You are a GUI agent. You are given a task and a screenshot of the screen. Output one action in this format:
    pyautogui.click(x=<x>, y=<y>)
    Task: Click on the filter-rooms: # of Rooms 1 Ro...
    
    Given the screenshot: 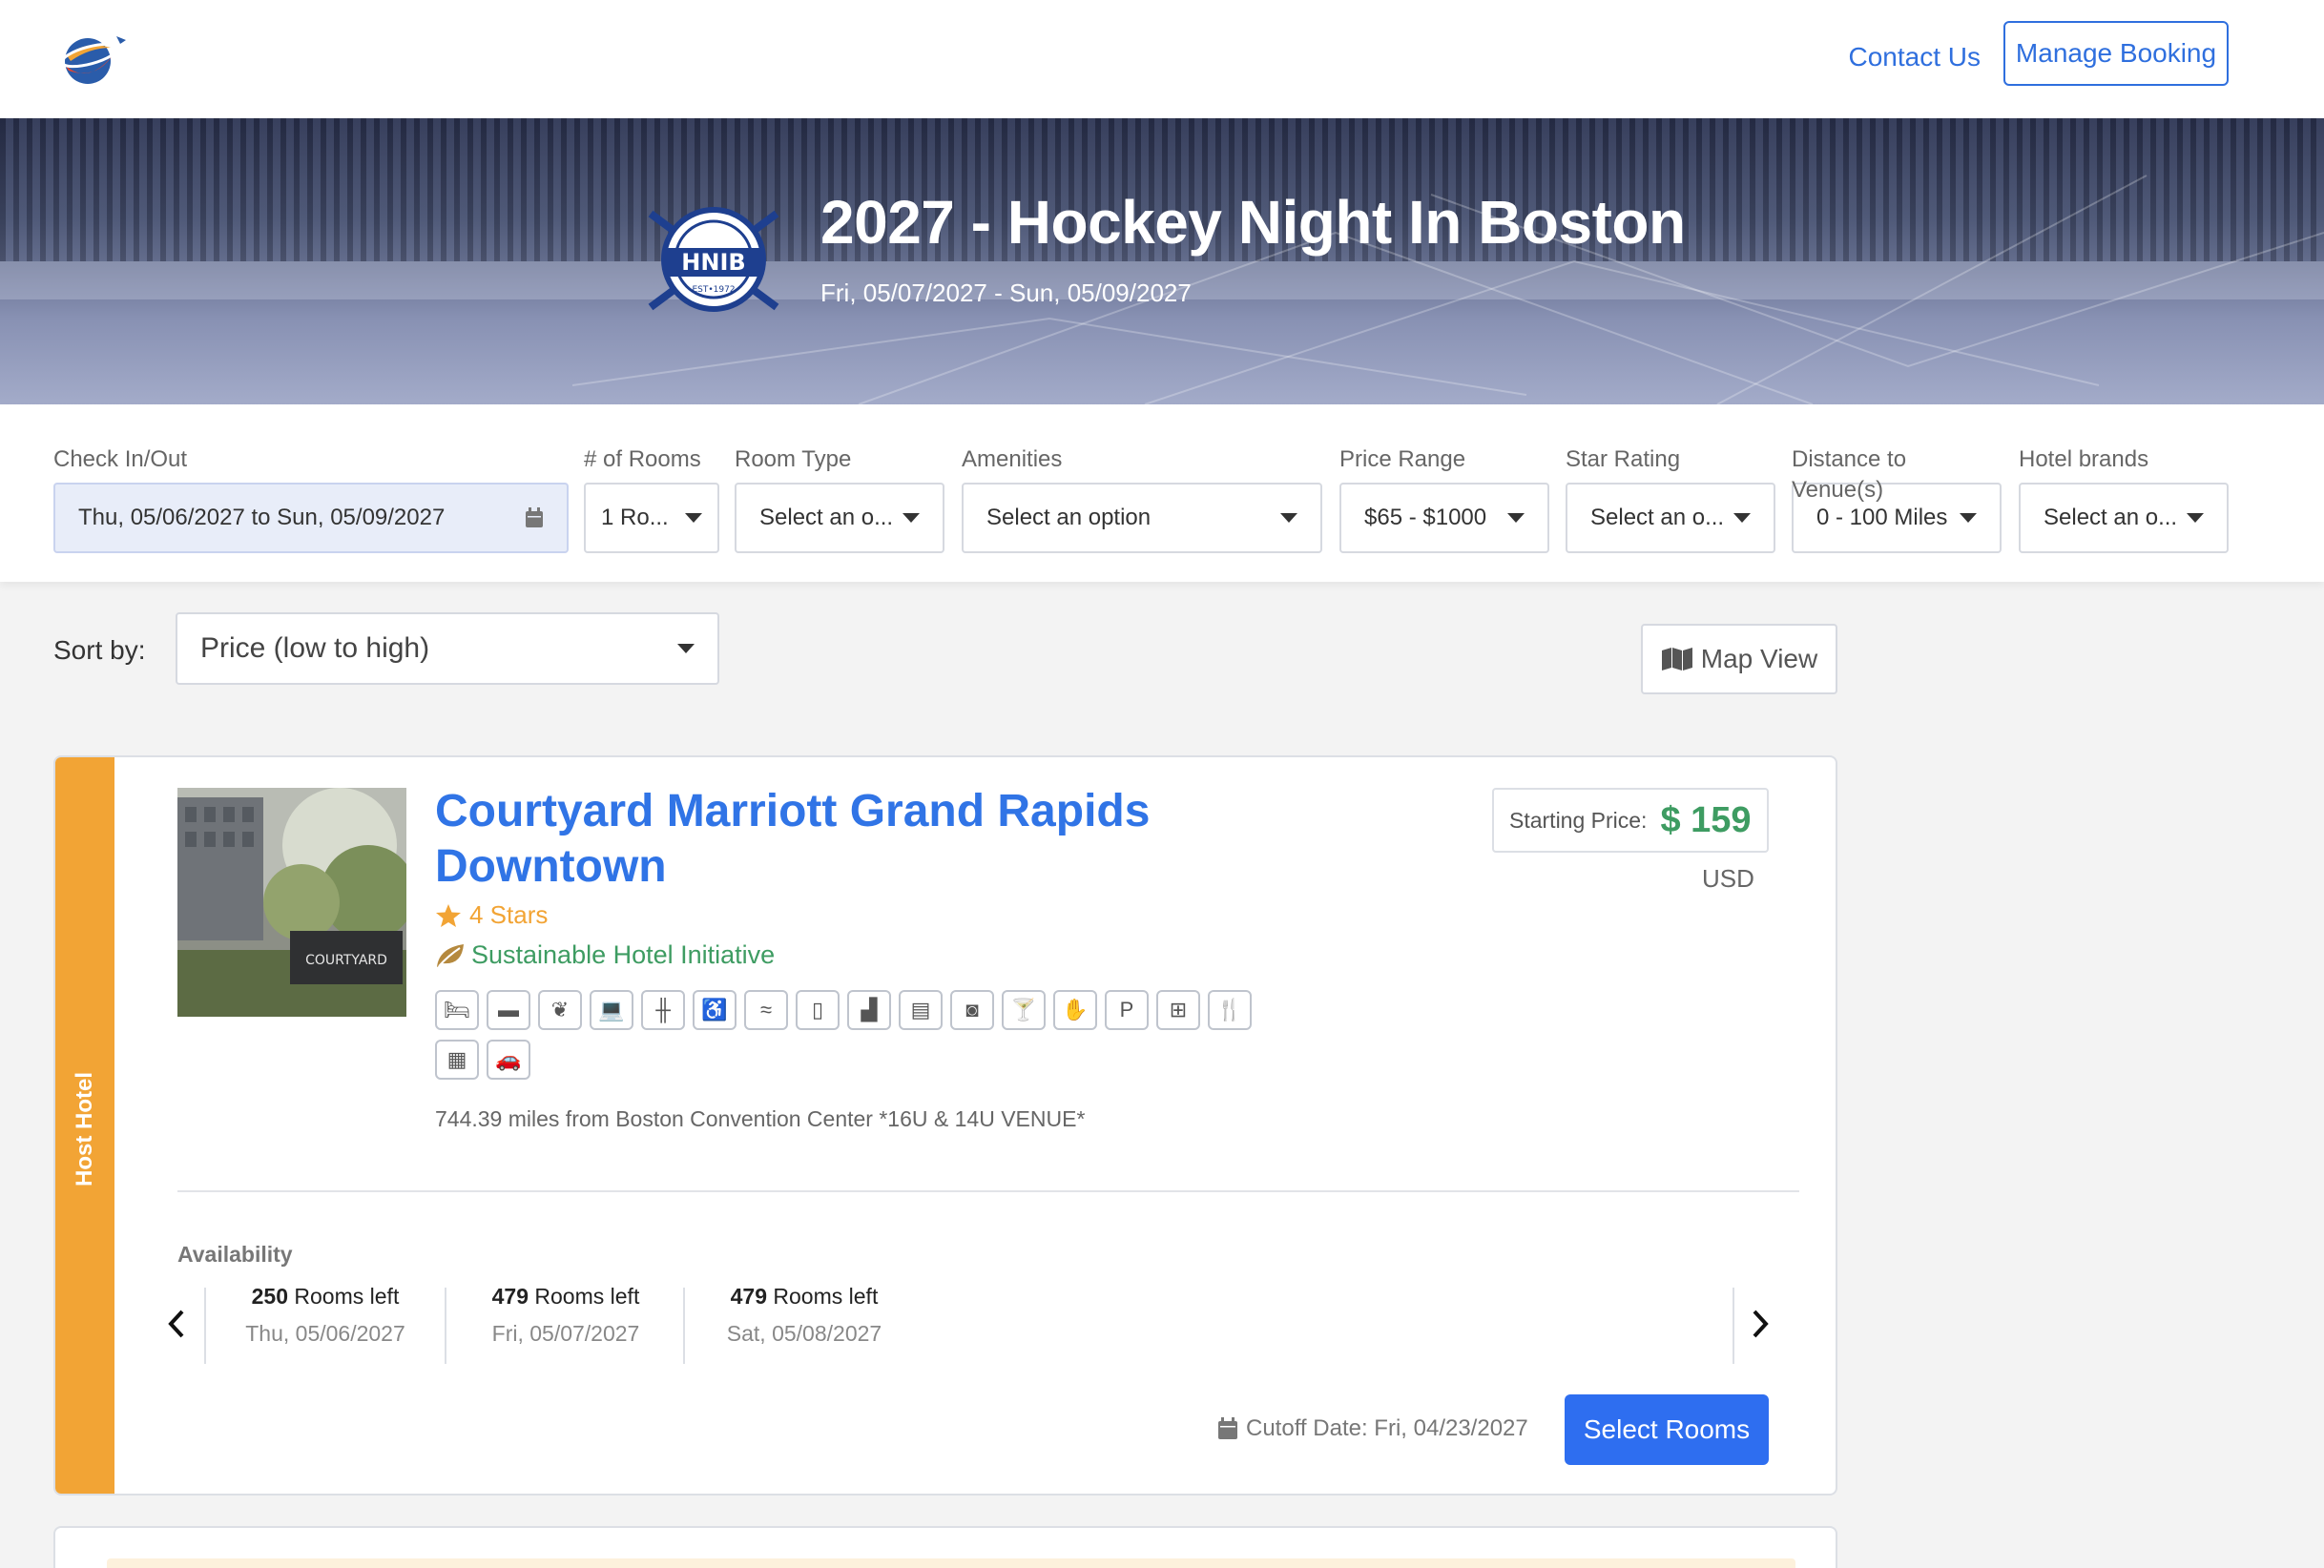 What is the action you would take?
    pyautogui.click(x=651, y=499)
    